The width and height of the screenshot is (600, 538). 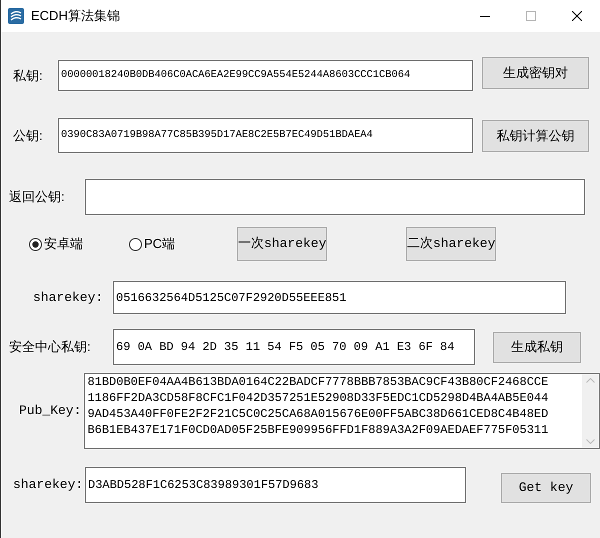 I want to click on scroll-down-icon, so click(x=590, y=441).